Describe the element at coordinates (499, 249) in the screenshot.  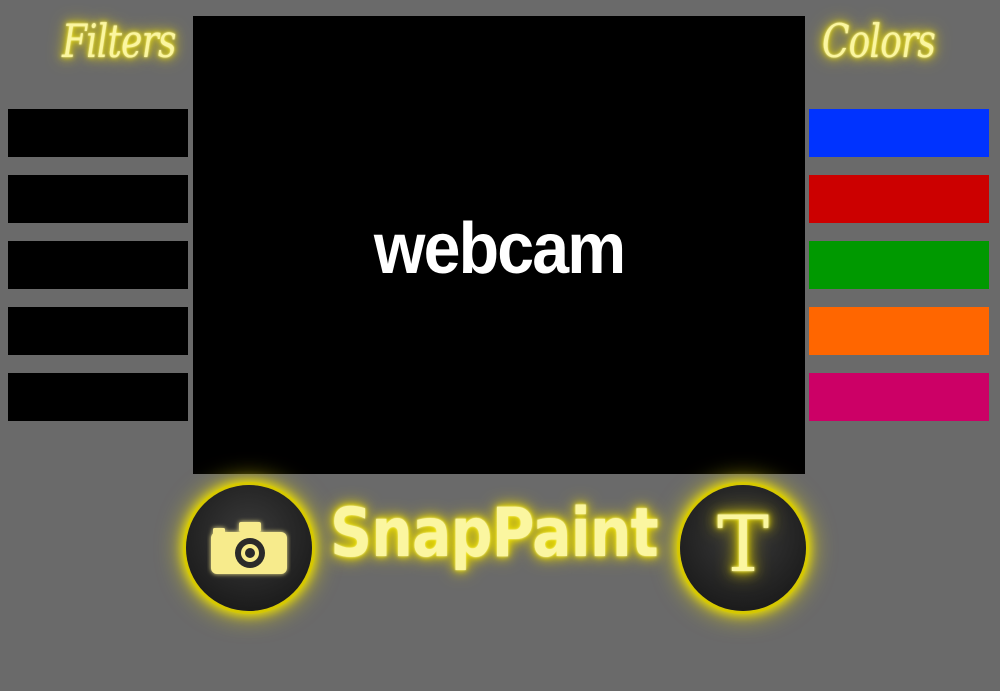
I see `webcam-label: webcam` at that location.